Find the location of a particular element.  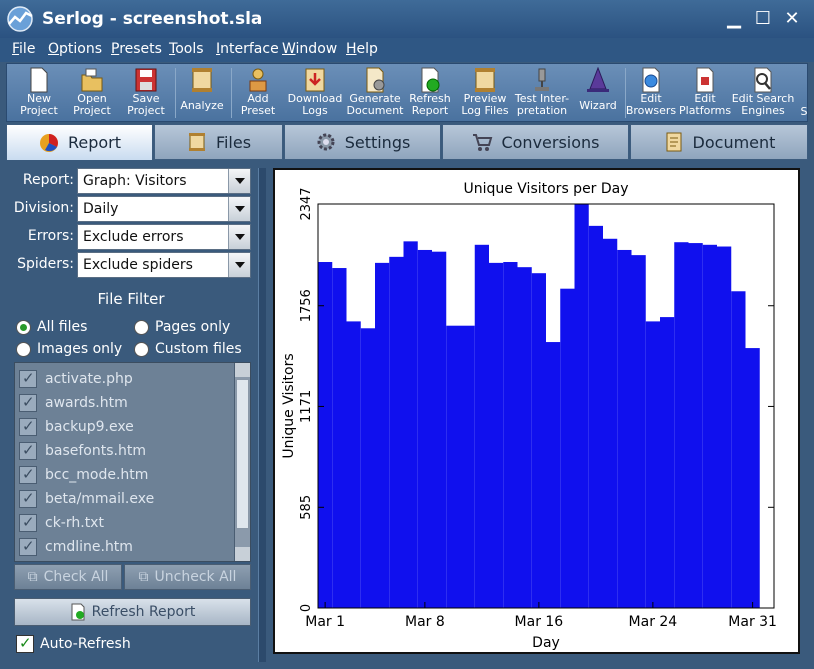

test-interpretation-button: Test Inter- pretation is located at coordinates (542, 92).